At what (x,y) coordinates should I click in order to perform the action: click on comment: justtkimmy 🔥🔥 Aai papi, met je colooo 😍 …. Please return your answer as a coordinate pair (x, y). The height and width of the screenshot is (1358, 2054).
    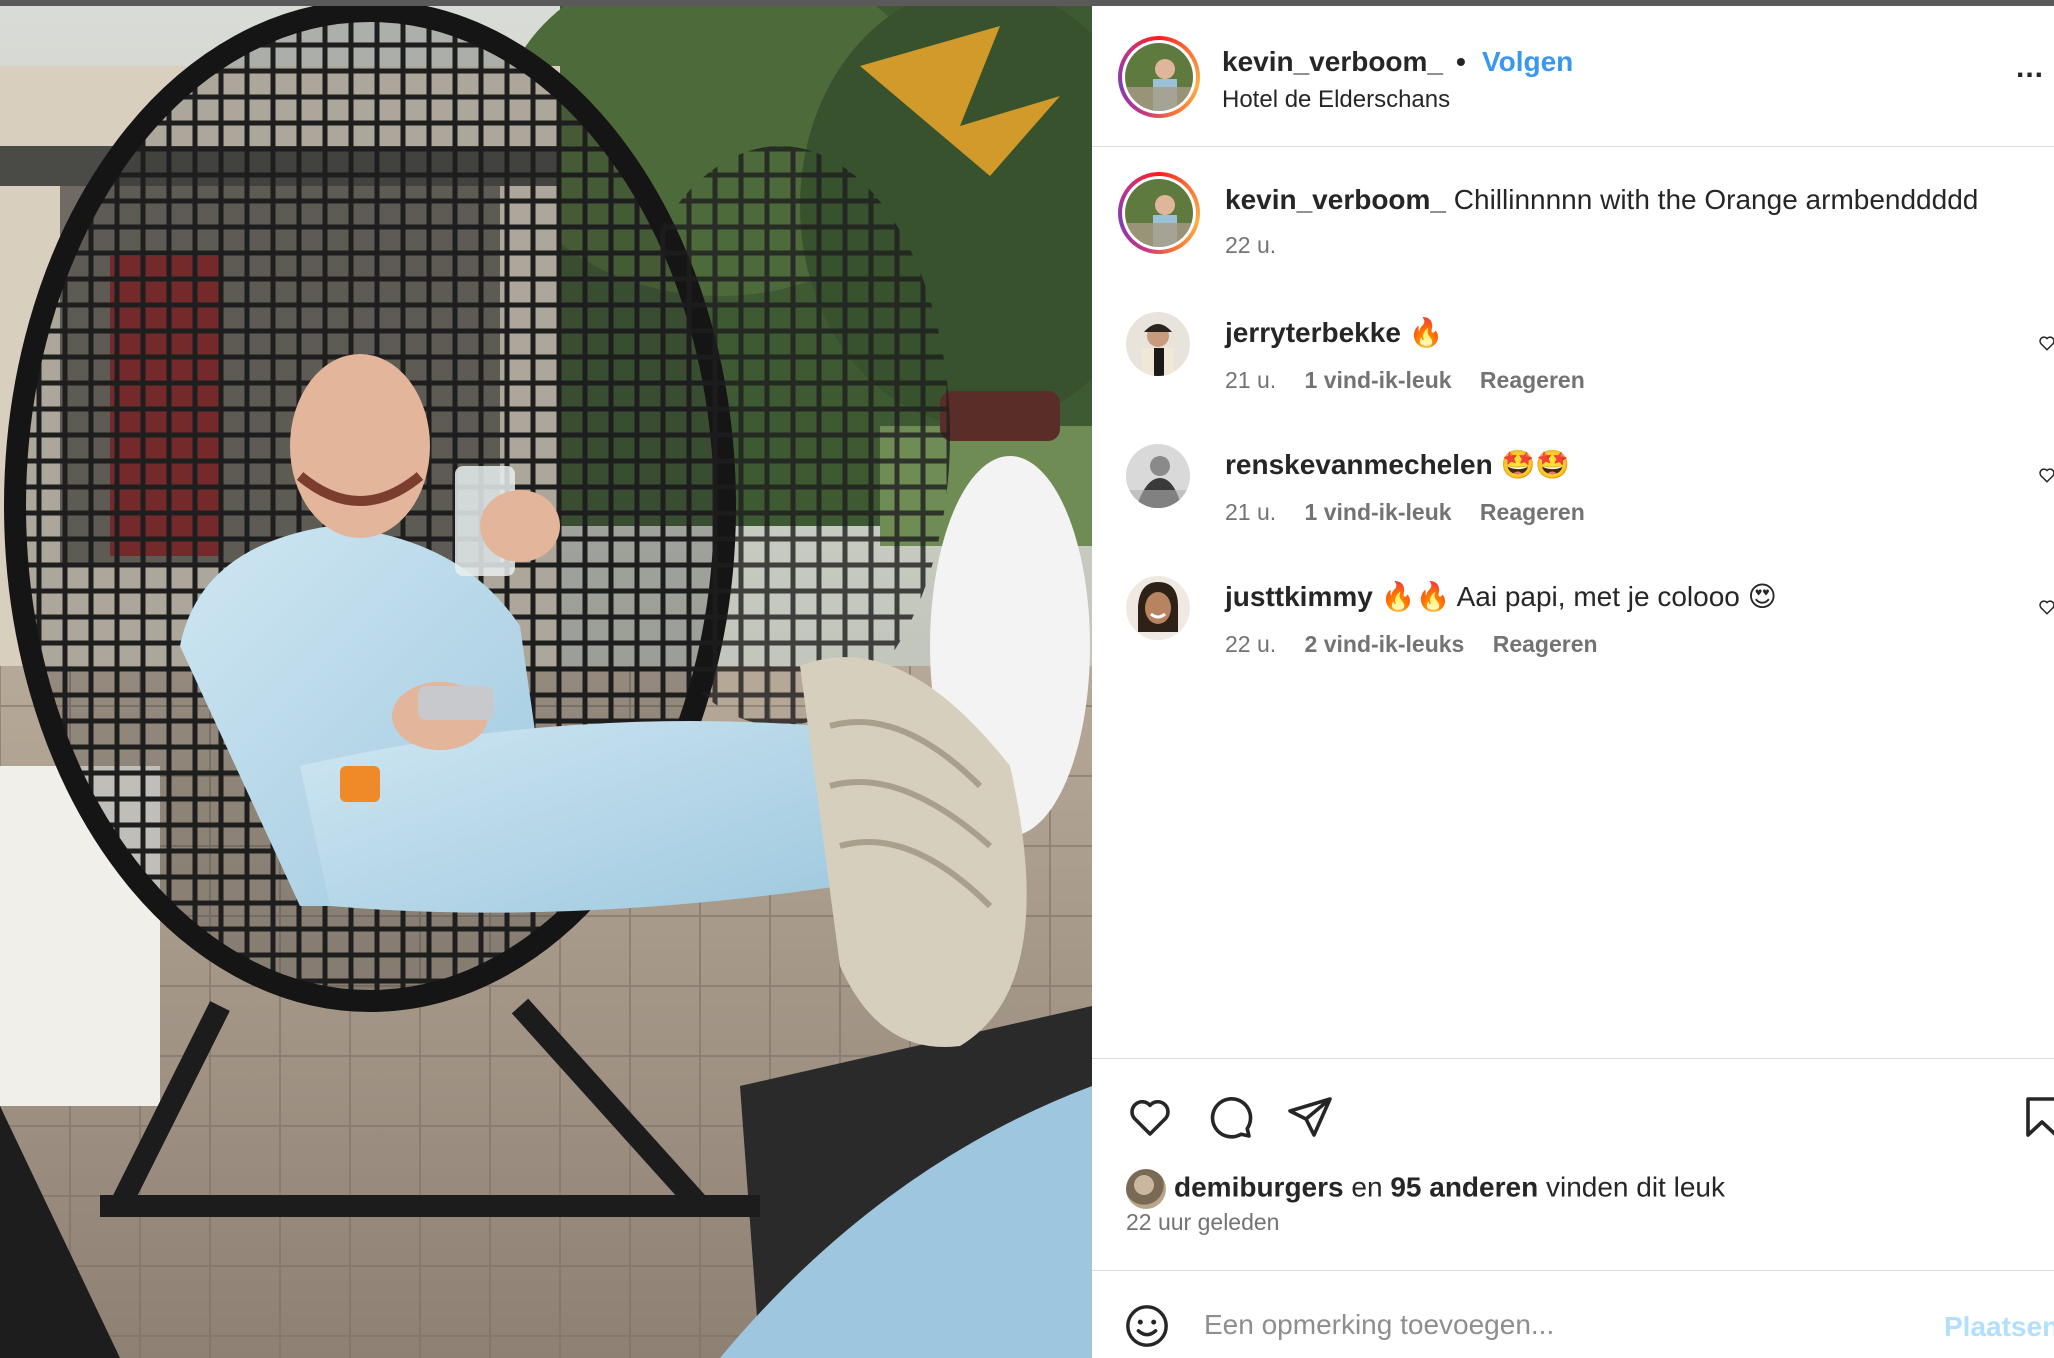
    Looking at the image, I should click on (1573, 626).